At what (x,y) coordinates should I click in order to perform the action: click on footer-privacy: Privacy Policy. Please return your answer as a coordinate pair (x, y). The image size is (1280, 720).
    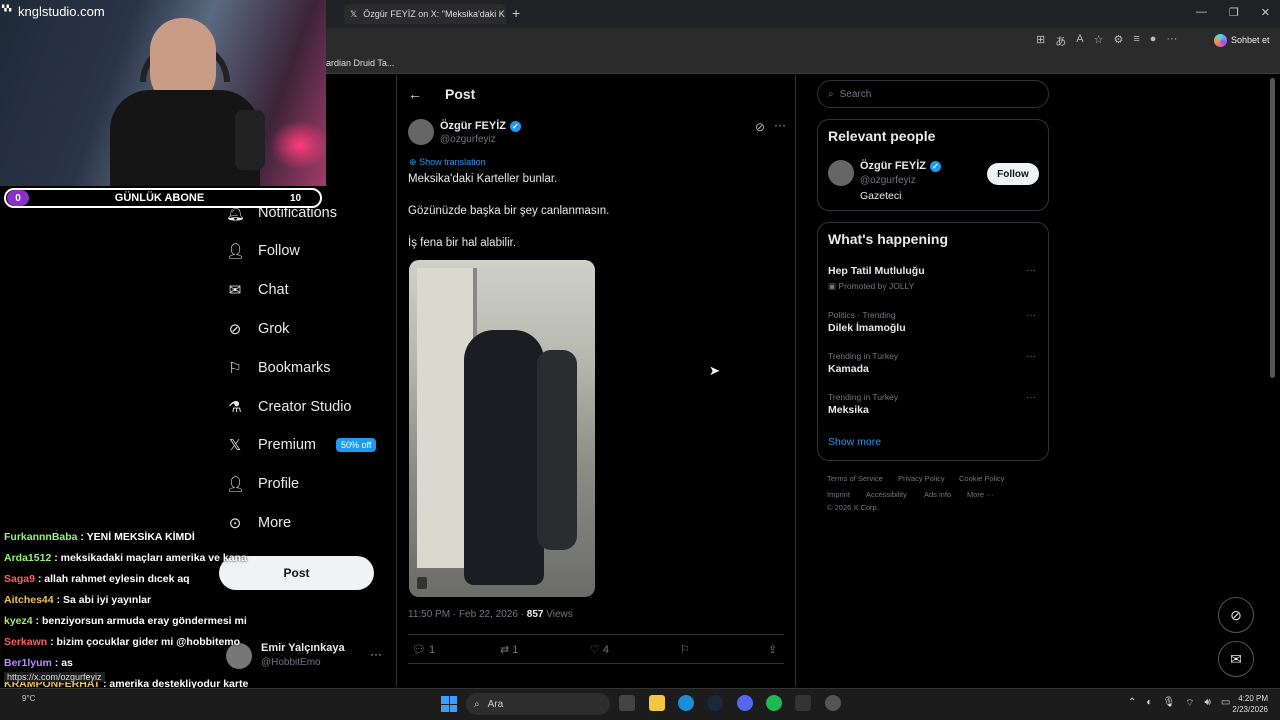
    Looking at the image, I should click on (921, 478).